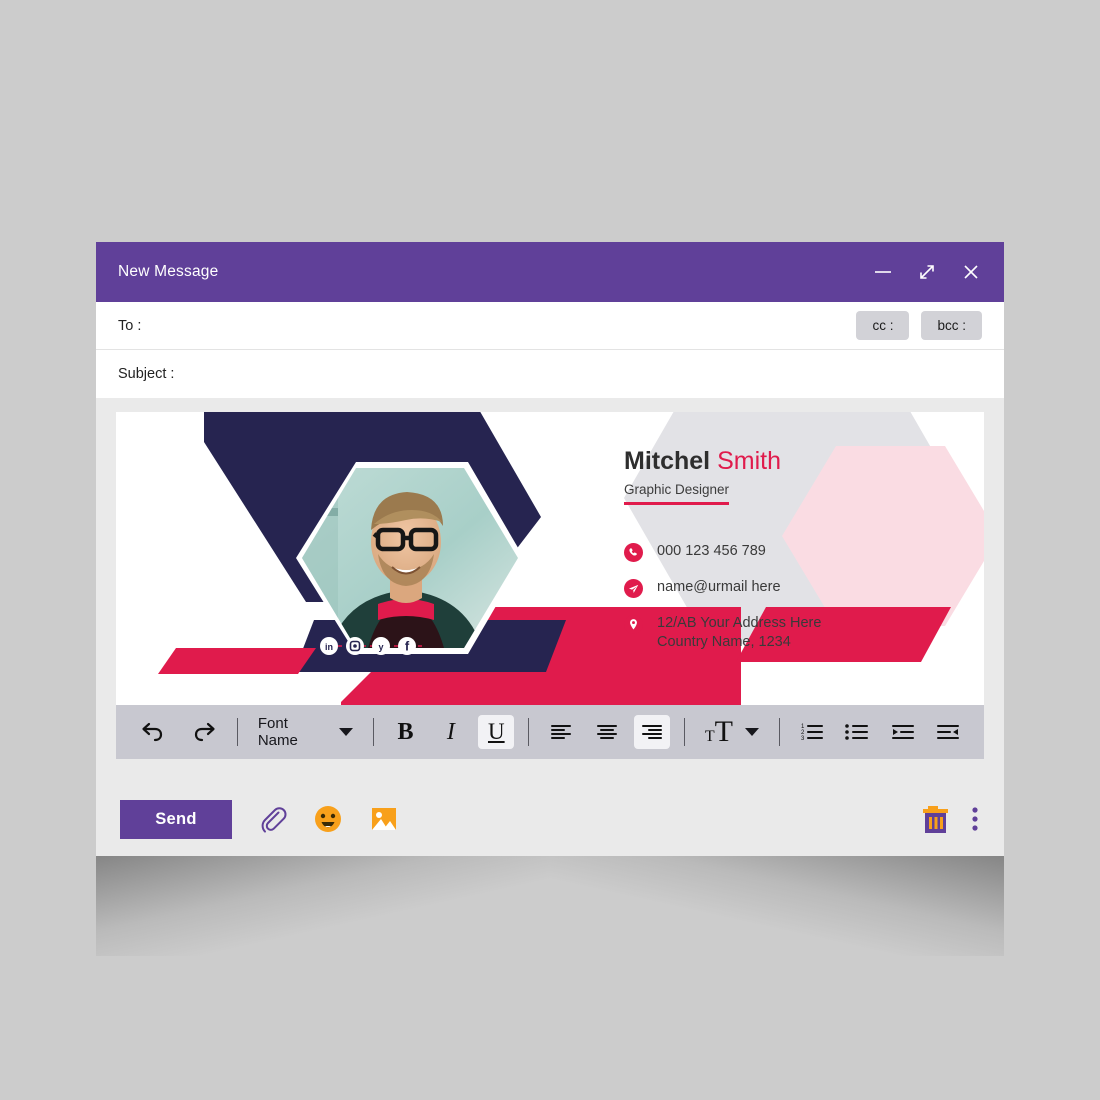 The height and width of the screenshot is (1100, 1100). I want to click on send-button: Send, so click(176, 819).